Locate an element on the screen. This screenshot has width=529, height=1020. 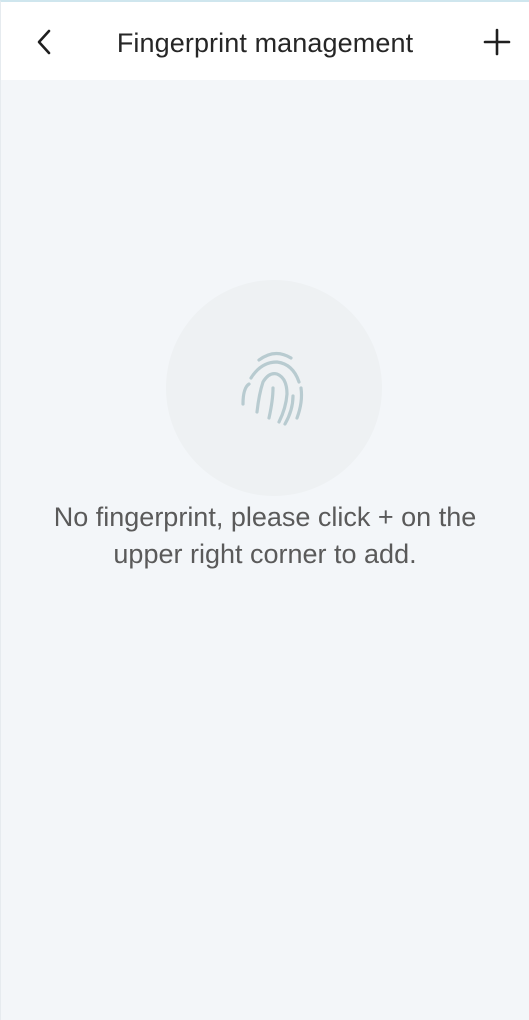
page-title: Fingerprint management is located at coordinates (265, 43).